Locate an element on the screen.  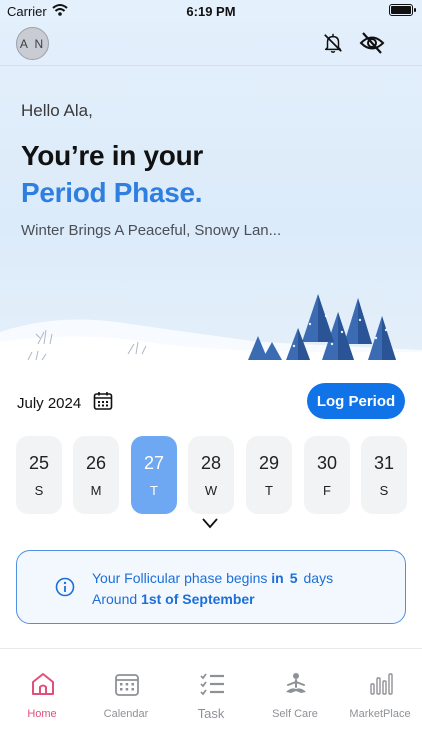
day-number: 26 is located at coordinates (96, 463).